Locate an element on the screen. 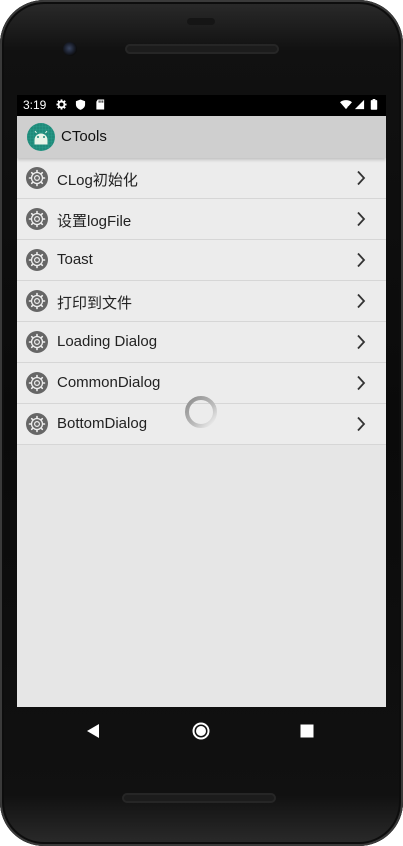  menu-item-label: 设置logFile is located at coordinates (94, 221).